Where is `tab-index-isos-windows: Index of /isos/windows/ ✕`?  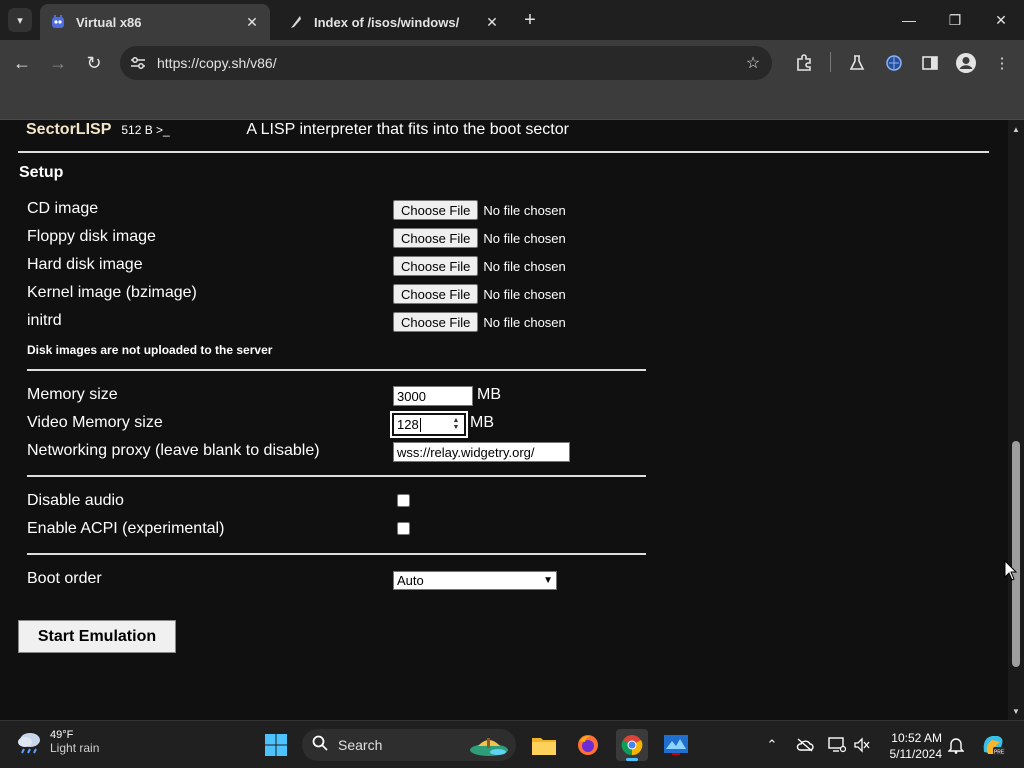 tab-index-isos-windows: Index of /isos/windows/ ✕ is located at coordinates (394, 22).